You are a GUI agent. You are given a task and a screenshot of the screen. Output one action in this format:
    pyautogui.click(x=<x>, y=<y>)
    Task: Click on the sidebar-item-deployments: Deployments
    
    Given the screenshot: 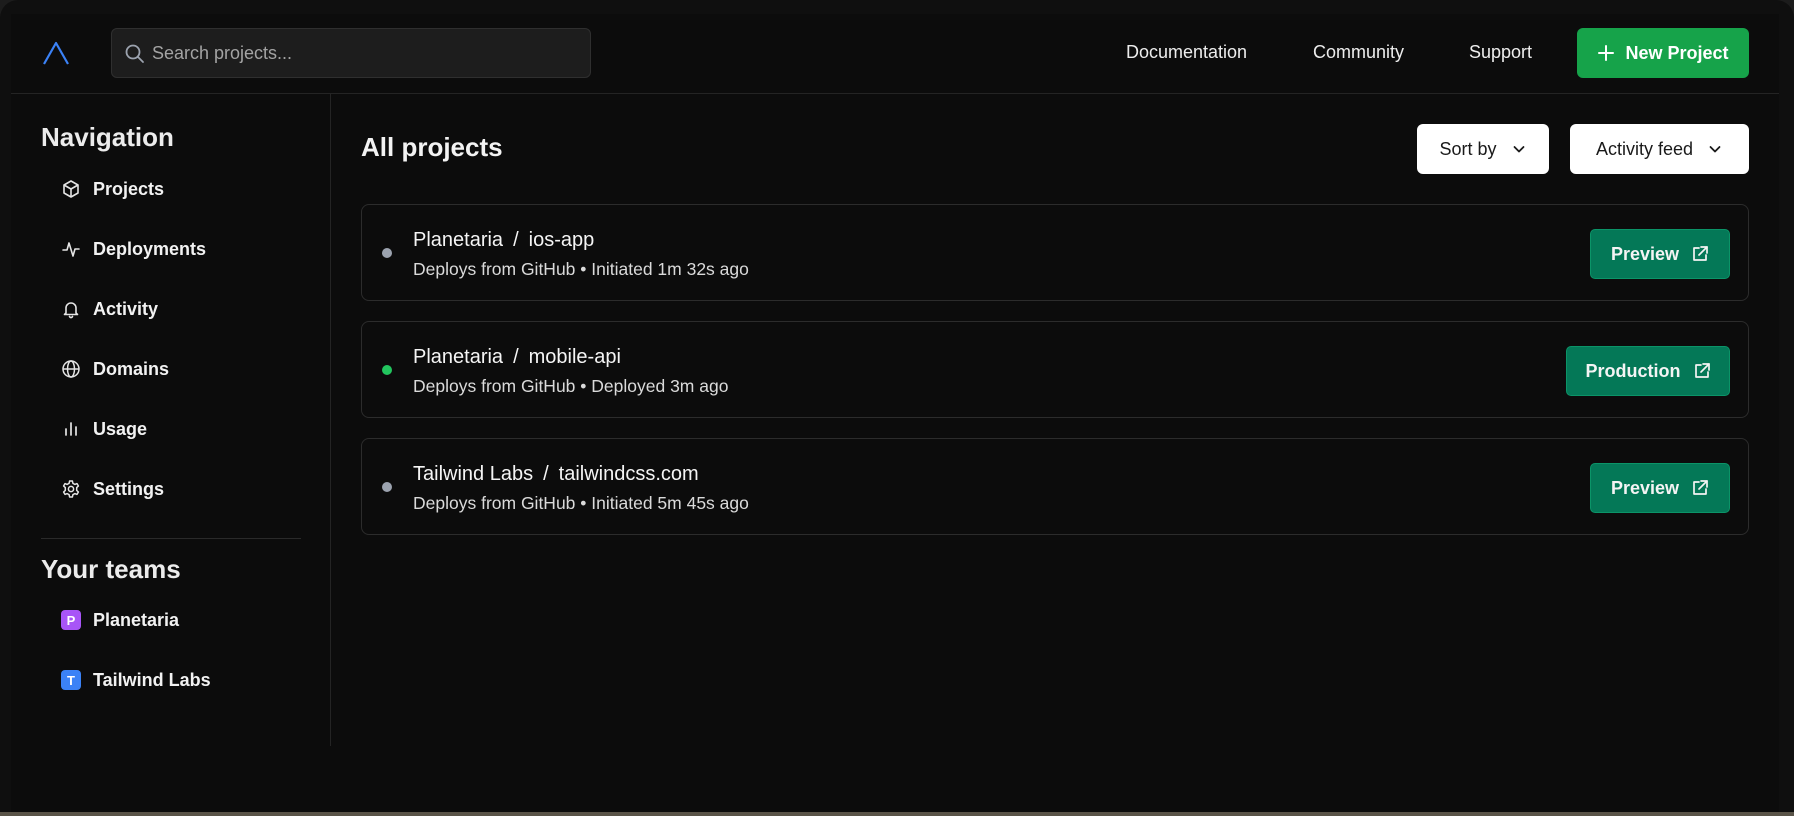 What is the action you would take?
    pyautogui.click(x=133, y=249)
    